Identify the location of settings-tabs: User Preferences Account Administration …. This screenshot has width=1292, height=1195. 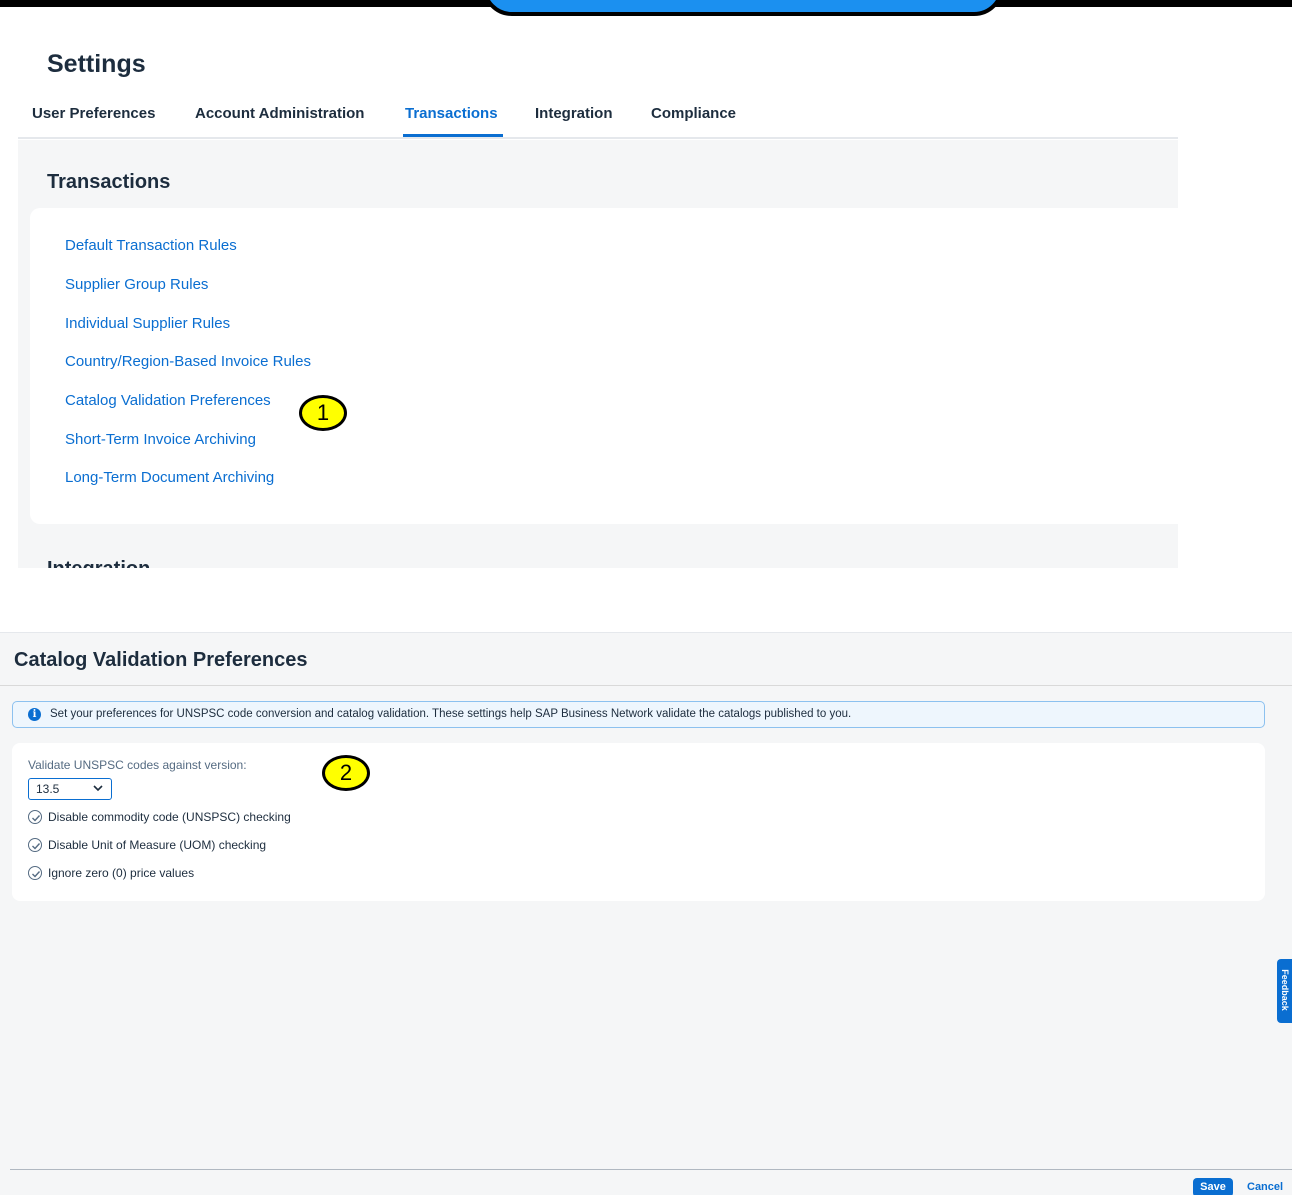
(598, 117).